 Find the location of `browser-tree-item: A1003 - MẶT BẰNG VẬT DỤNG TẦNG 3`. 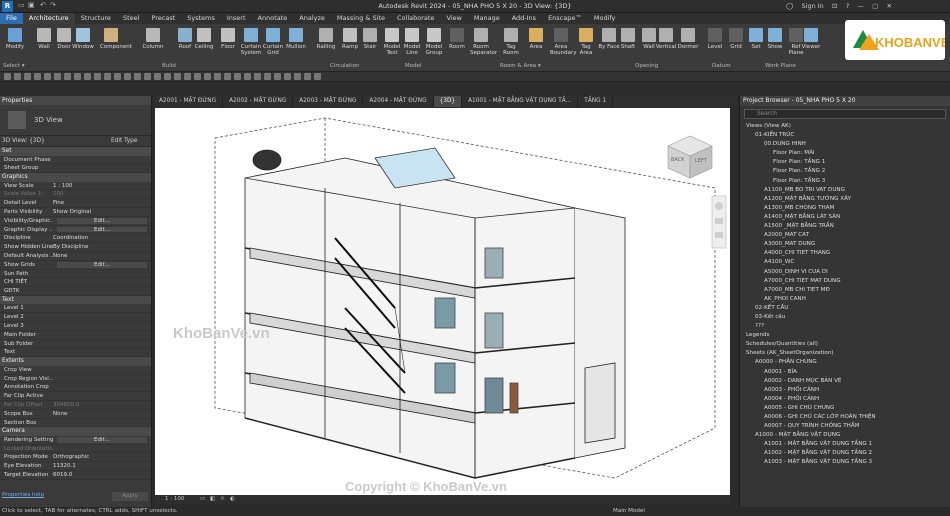

browser-tree-item: A1003 - MẶT BẰNG VẬT DỤNG TẦNG 3 is located at coordinates (845, 462).